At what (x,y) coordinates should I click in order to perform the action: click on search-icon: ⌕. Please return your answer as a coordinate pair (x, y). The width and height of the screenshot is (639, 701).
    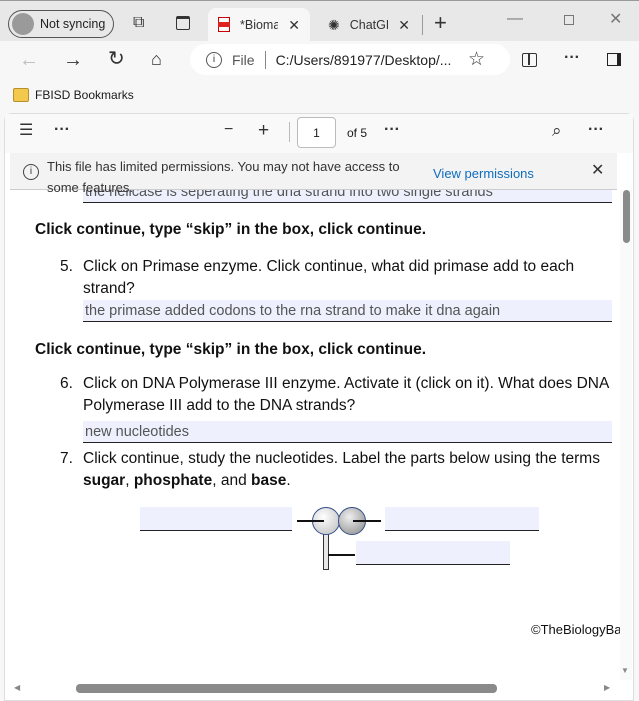
    Looking at the image, I should click on (557, 130).